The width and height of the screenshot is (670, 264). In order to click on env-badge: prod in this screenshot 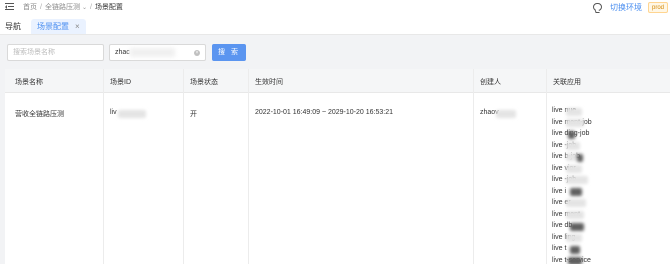, I will do `click(658, 7)`.